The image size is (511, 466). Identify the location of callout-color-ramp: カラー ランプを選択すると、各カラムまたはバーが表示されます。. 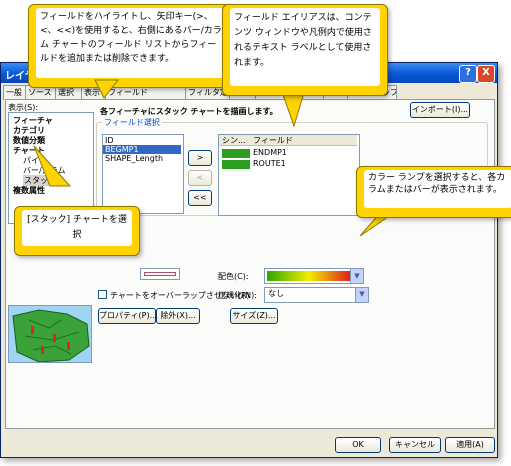
(433, 192).